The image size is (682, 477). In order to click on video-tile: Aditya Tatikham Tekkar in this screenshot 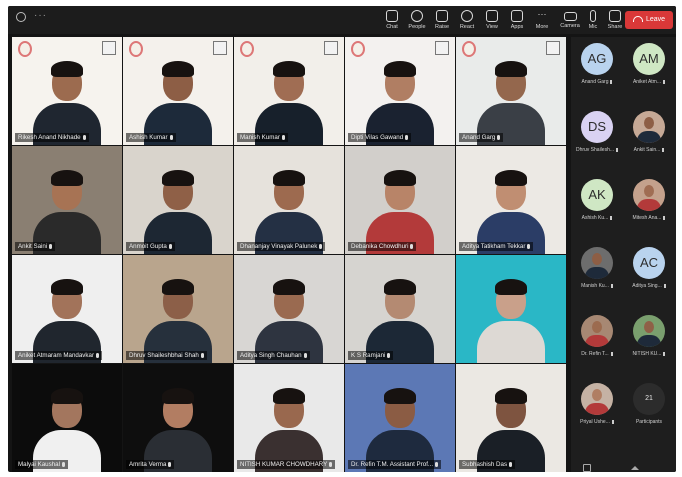, I will do `click(511, 200)`.